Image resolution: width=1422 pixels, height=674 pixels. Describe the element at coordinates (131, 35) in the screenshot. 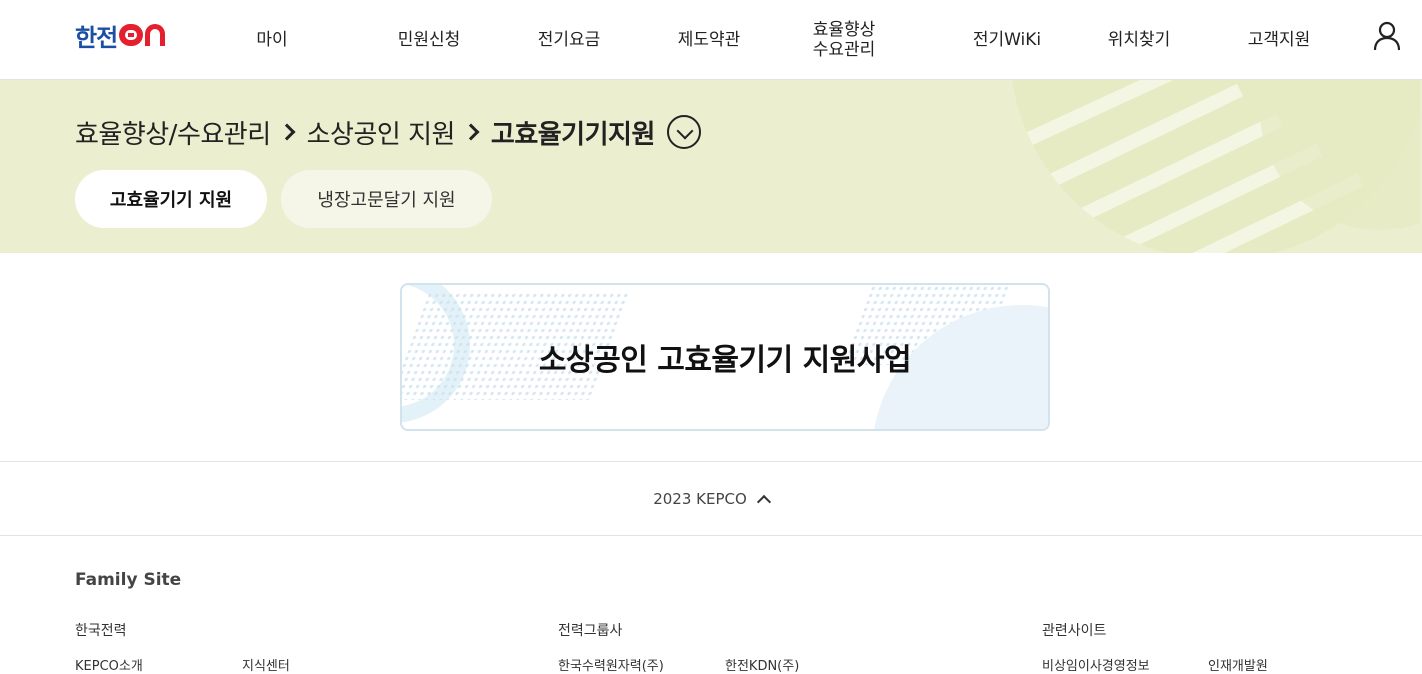

I see `plug-icon` at that location.